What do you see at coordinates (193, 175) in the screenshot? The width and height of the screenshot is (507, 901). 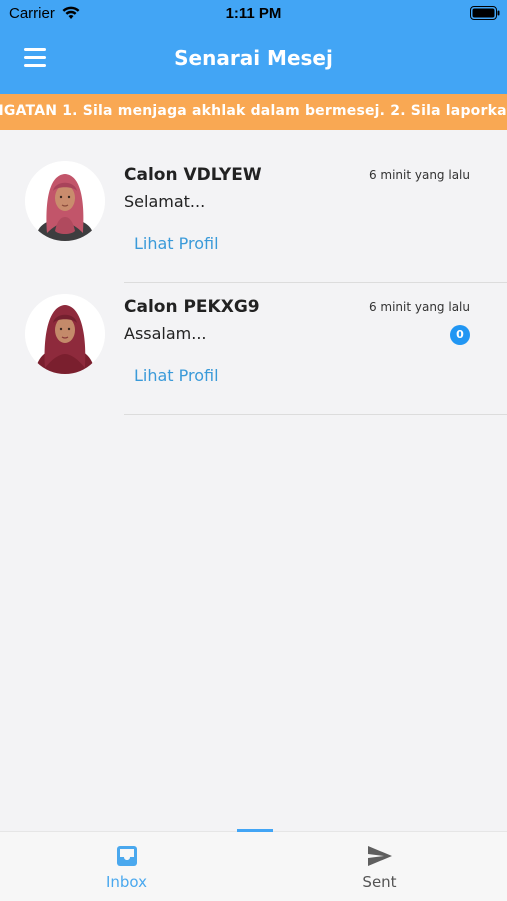 I see `sender-name: Calon VDLYEW` at bounding box center [193, 175].